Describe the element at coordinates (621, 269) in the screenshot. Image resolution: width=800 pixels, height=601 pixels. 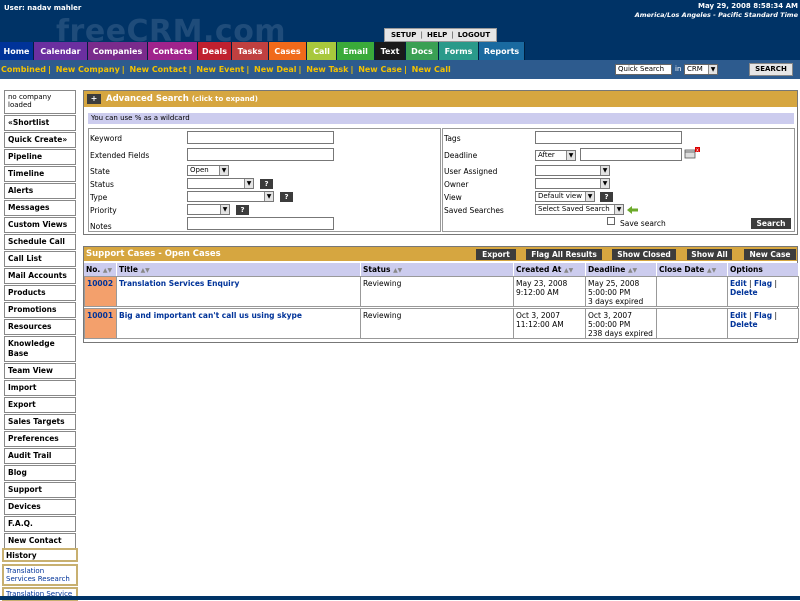
I see `col-header-deadline: Deadline ▲▼` at that location.